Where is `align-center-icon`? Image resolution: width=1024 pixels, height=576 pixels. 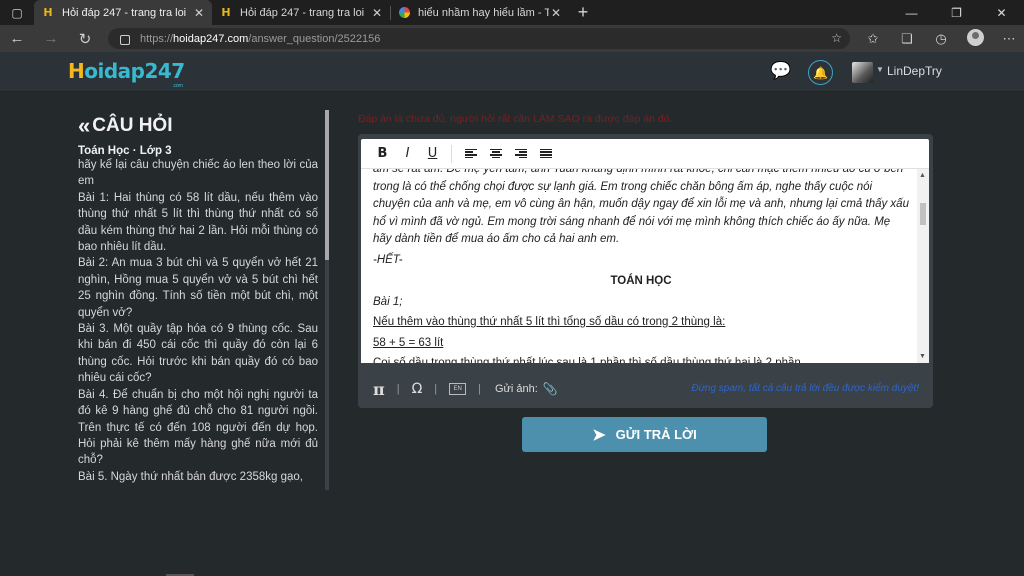 align-center-icon is located at coordinates (495, 153).